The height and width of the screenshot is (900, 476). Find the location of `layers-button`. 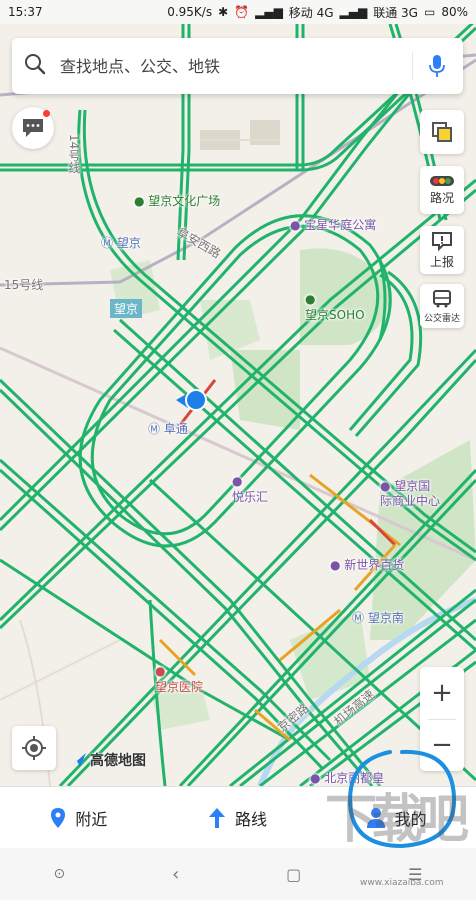

layers-button is located at coordinates (442, 132).